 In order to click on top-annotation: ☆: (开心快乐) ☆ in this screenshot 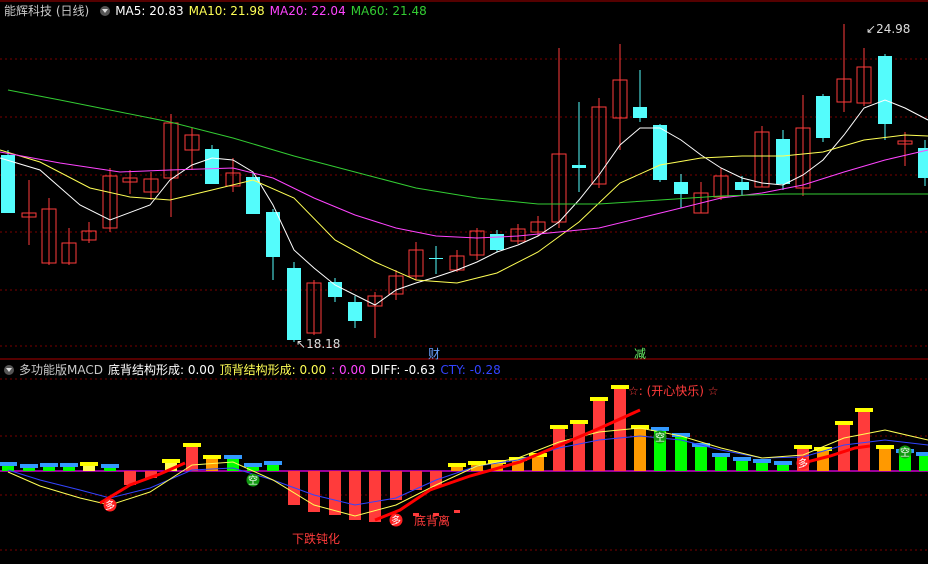, I will do `click(673, 391)`.